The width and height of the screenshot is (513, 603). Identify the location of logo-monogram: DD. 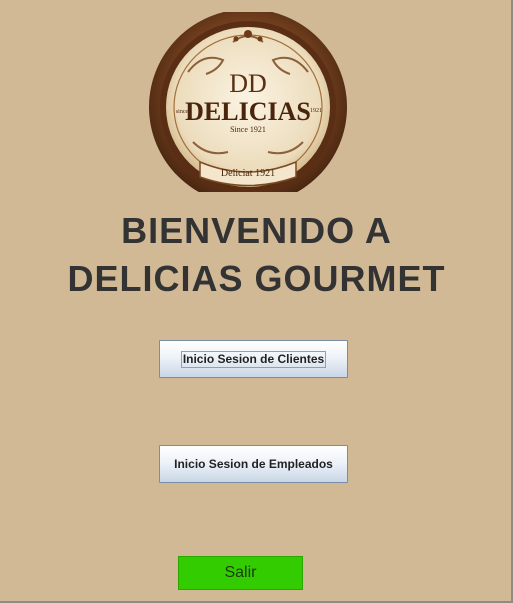
(248, 83).